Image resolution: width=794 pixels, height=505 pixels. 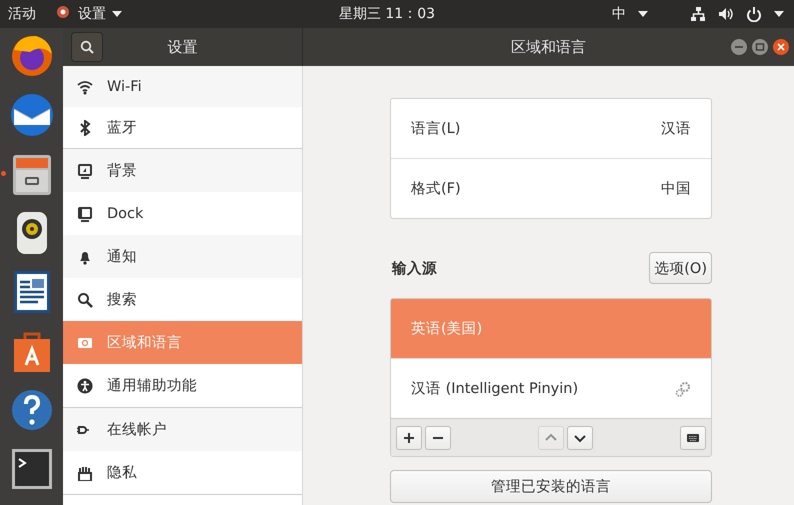 I want to click on options-button: 选项(O), so click(x=680, y=268).